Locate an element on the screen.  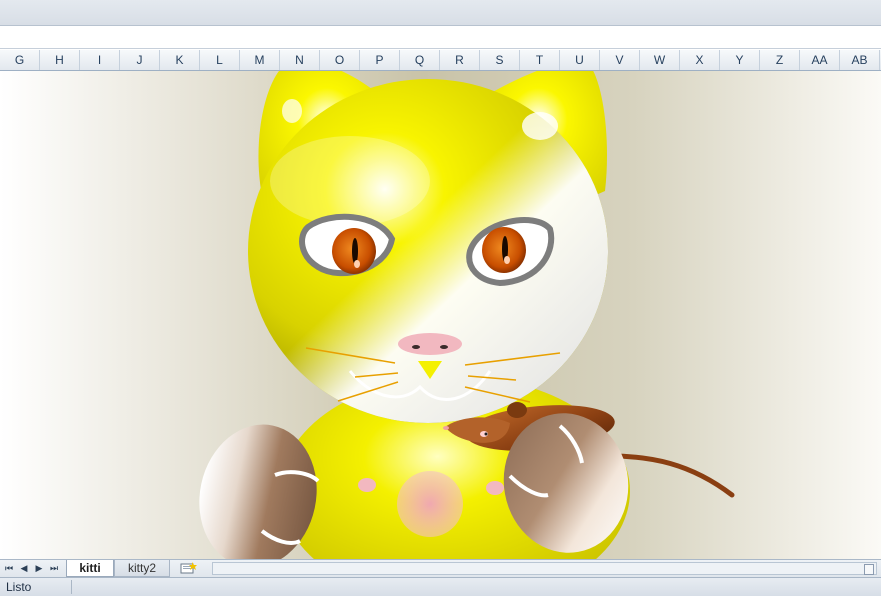
column-header-q: Q is located at coordinates (420, 60).